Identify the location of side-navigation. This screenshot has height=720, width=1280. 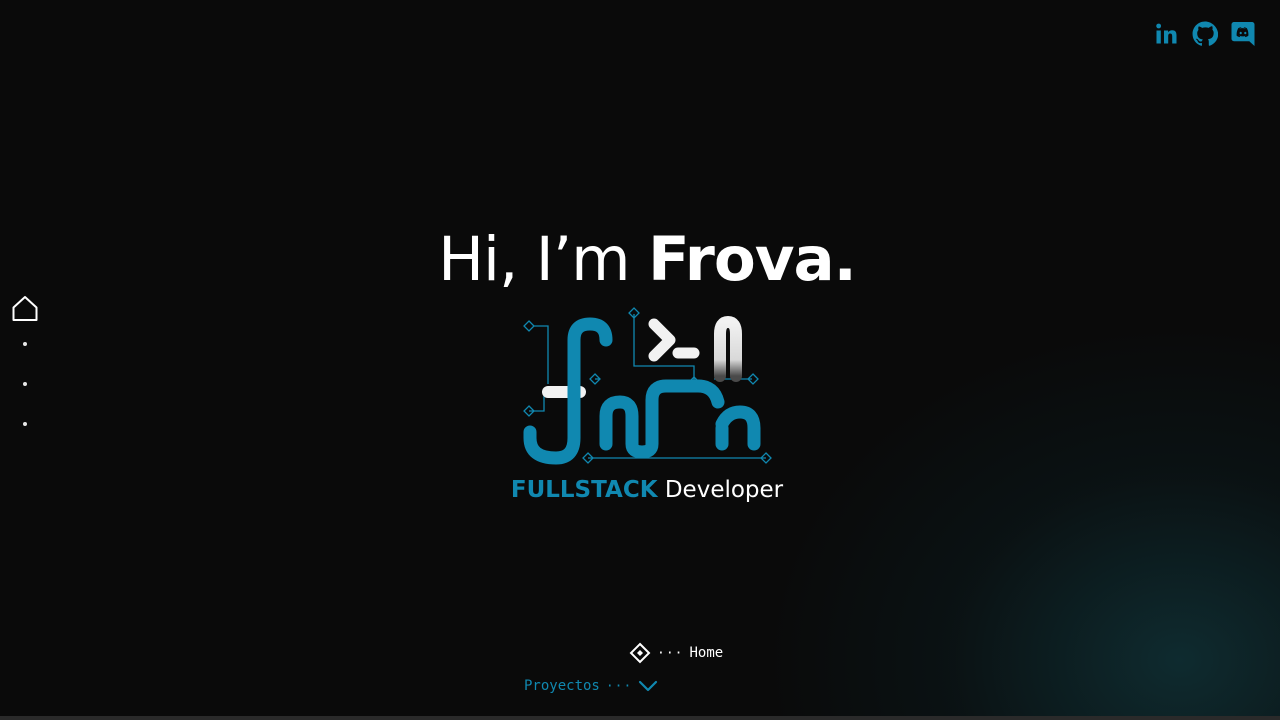
(25, 368).